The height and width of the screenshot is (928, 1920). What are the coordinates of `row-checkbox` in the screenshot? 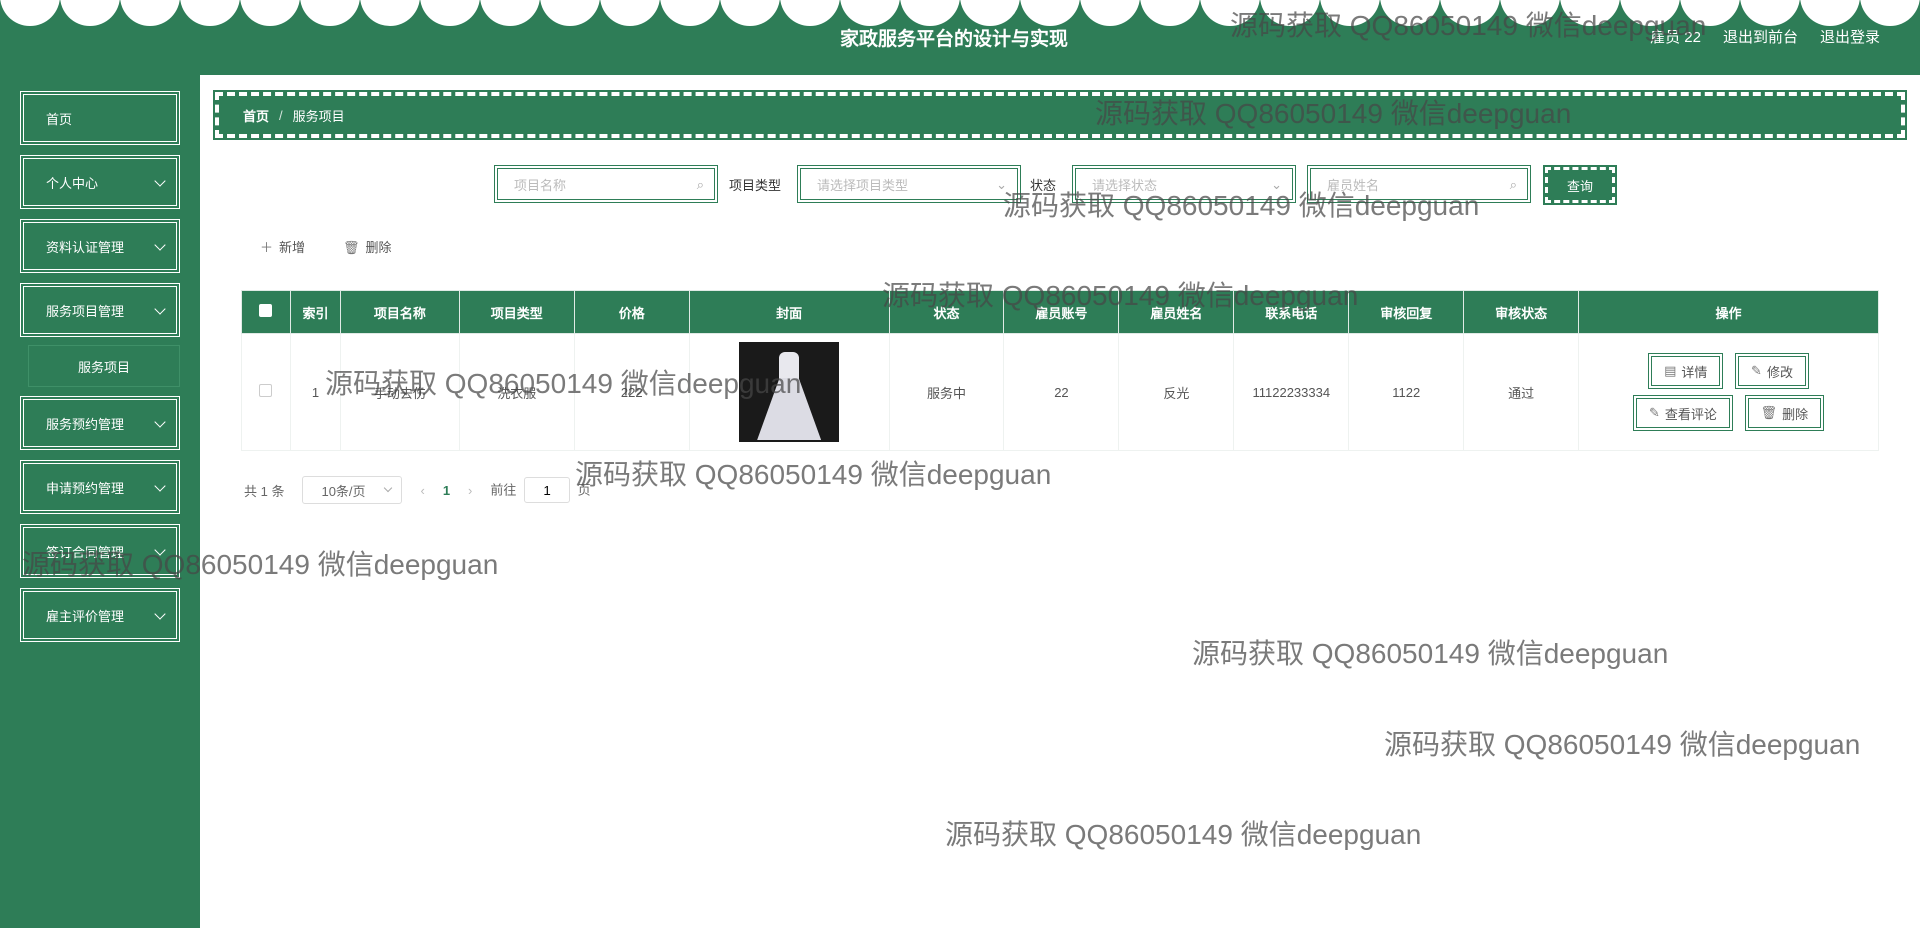 It's located at (266, 390).